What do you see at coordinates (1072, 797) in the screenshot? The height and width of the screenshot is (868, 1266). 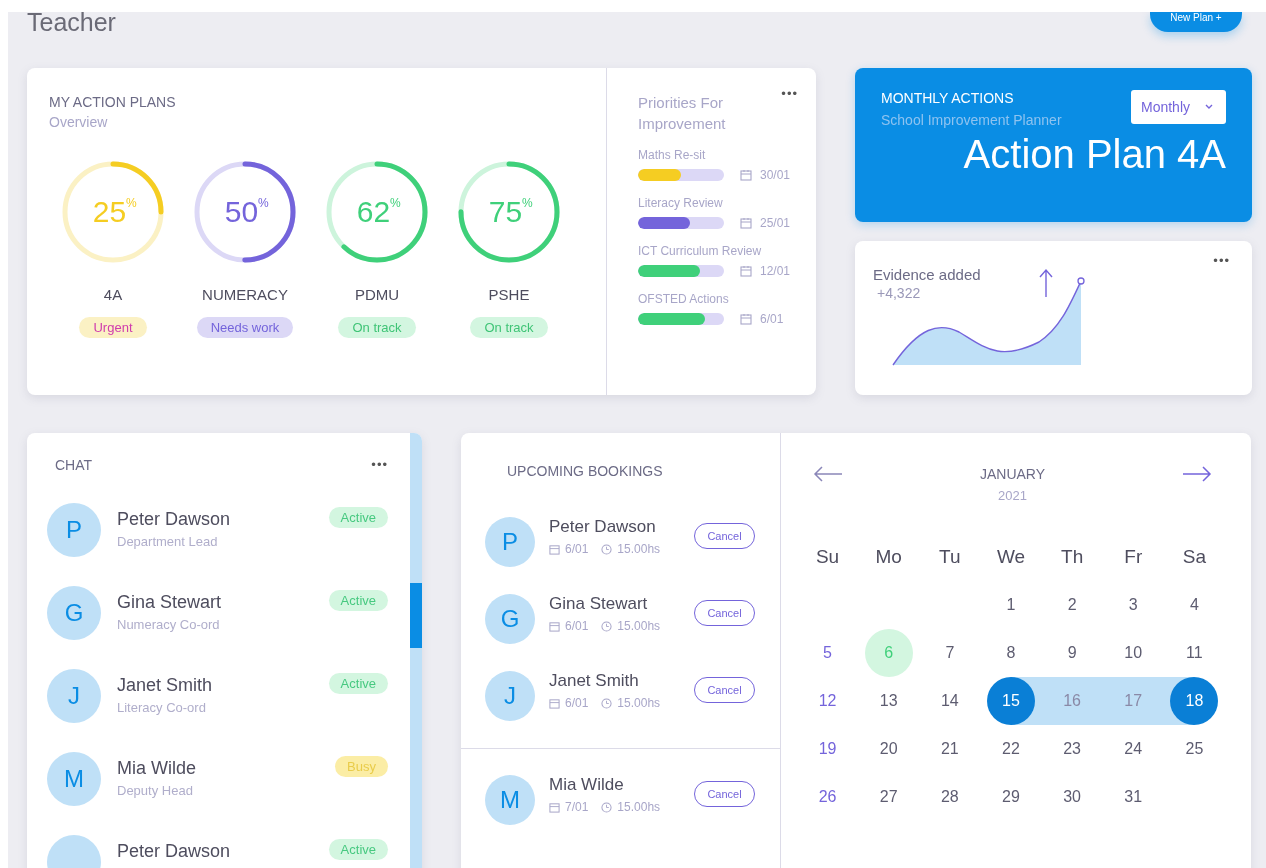 I see `calendar-day: 30` at bounding box center [1072, 797].